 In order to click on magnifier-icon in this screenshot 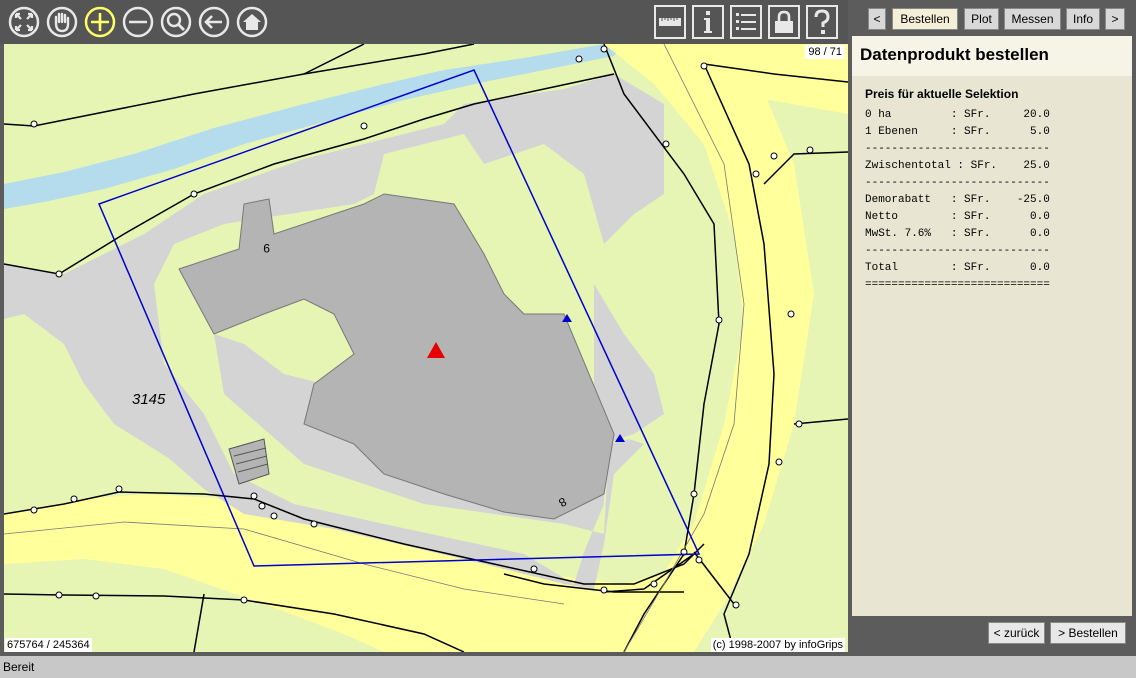, I will do `click(176, 22)`.